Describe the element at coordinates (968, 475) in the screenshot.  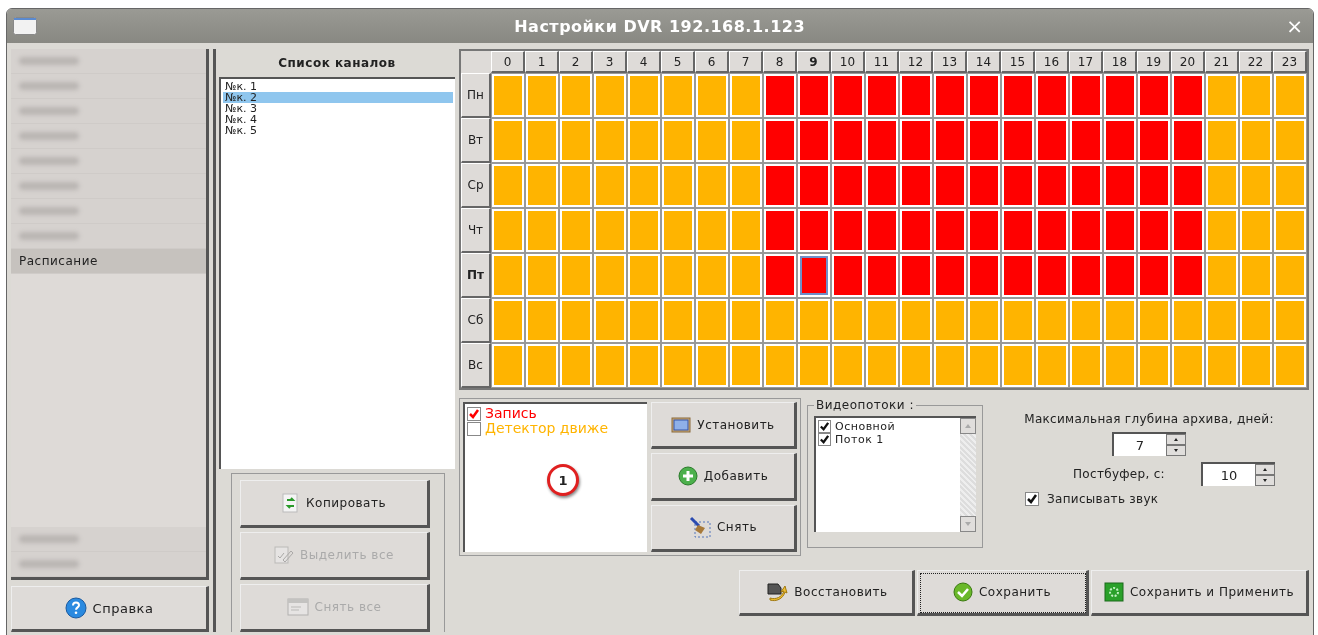
I see `scrollbar` at that location.